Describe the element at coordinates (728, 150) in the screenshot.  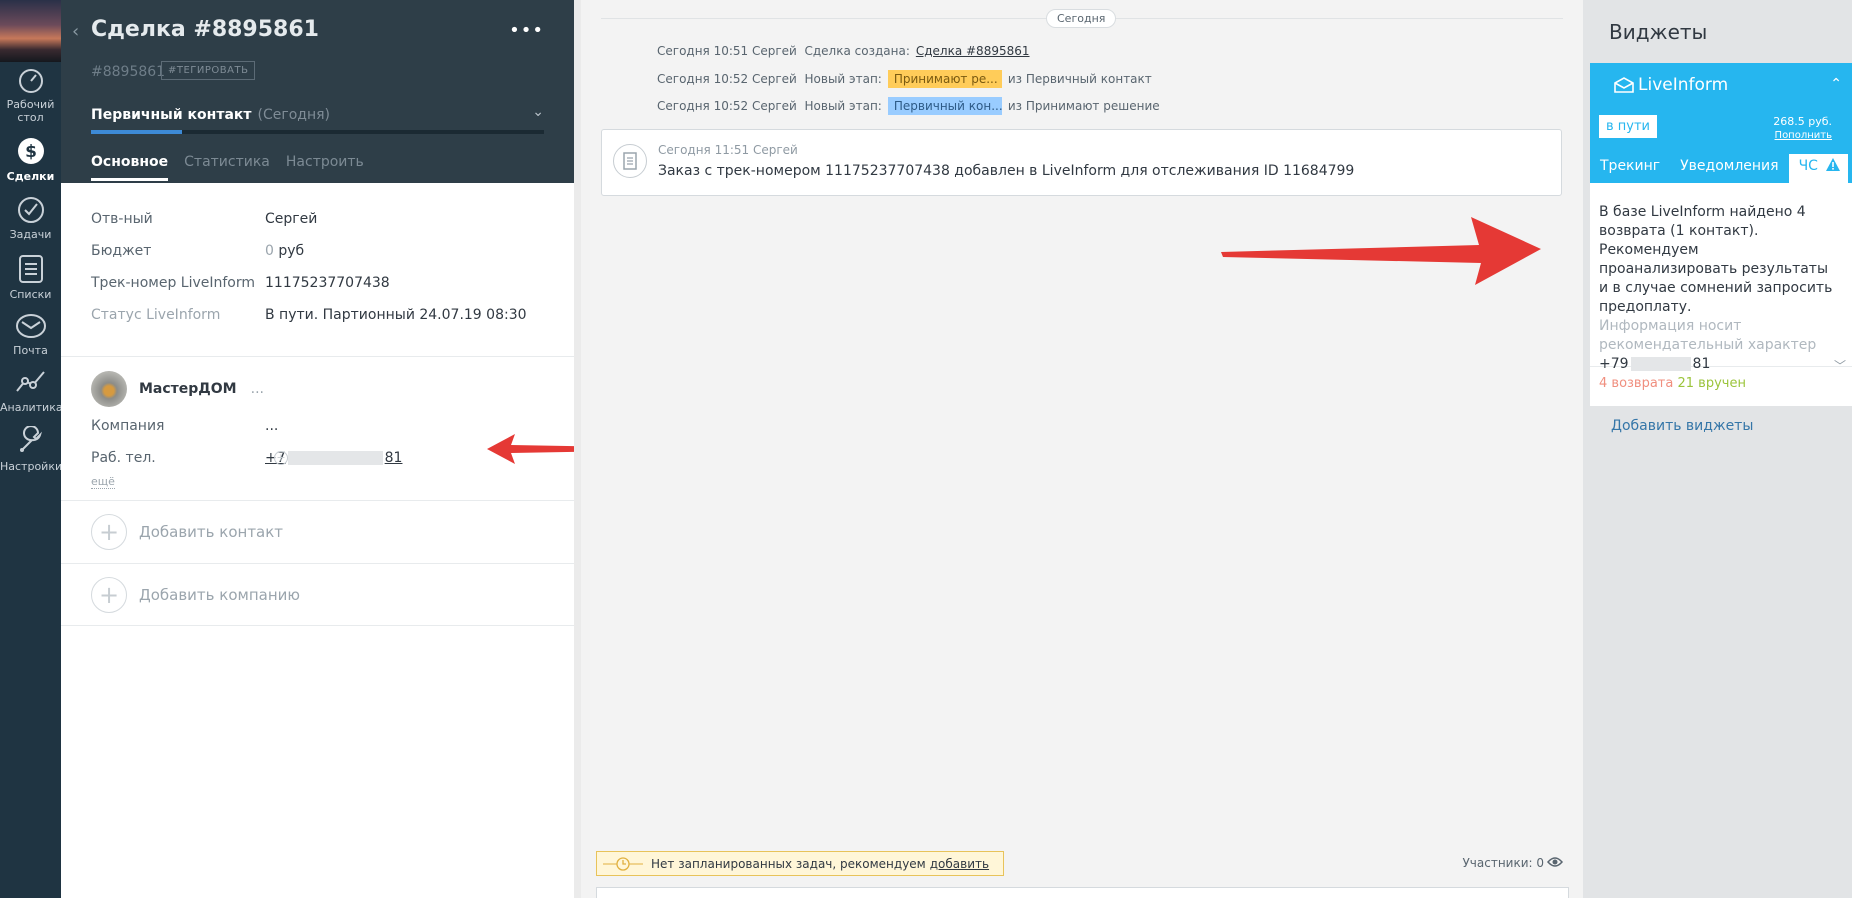
I see `note-time: Сегодня 11:51 Сергей` at that location.